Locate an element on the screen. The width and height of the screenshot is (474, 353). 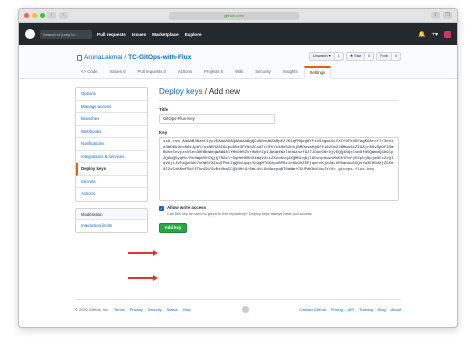
close-window-button is located at coordinates (26, 15).